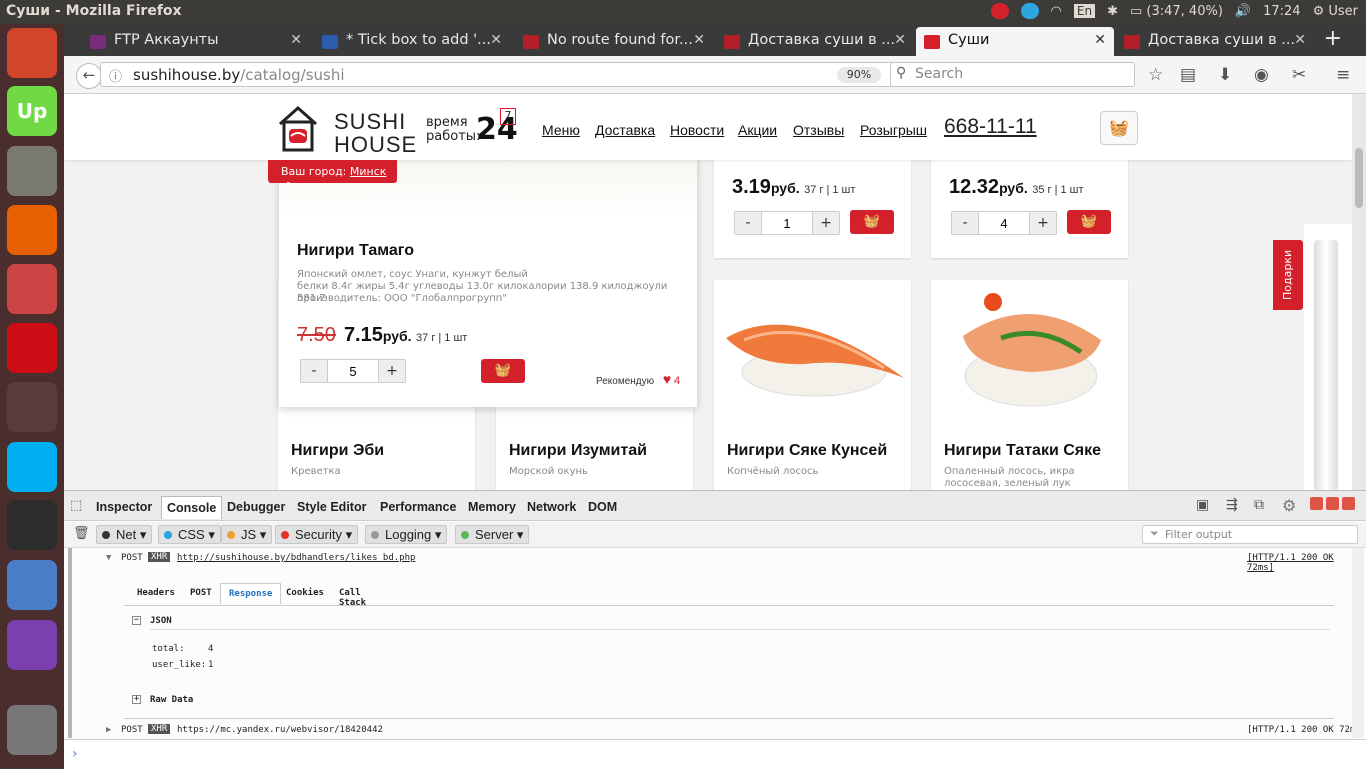 The image size is (1366, 769). What do you see at coordinates (115, 75) in the screenshot?
I see `info-icon: ⓘ` at bounding box center [115, 75].